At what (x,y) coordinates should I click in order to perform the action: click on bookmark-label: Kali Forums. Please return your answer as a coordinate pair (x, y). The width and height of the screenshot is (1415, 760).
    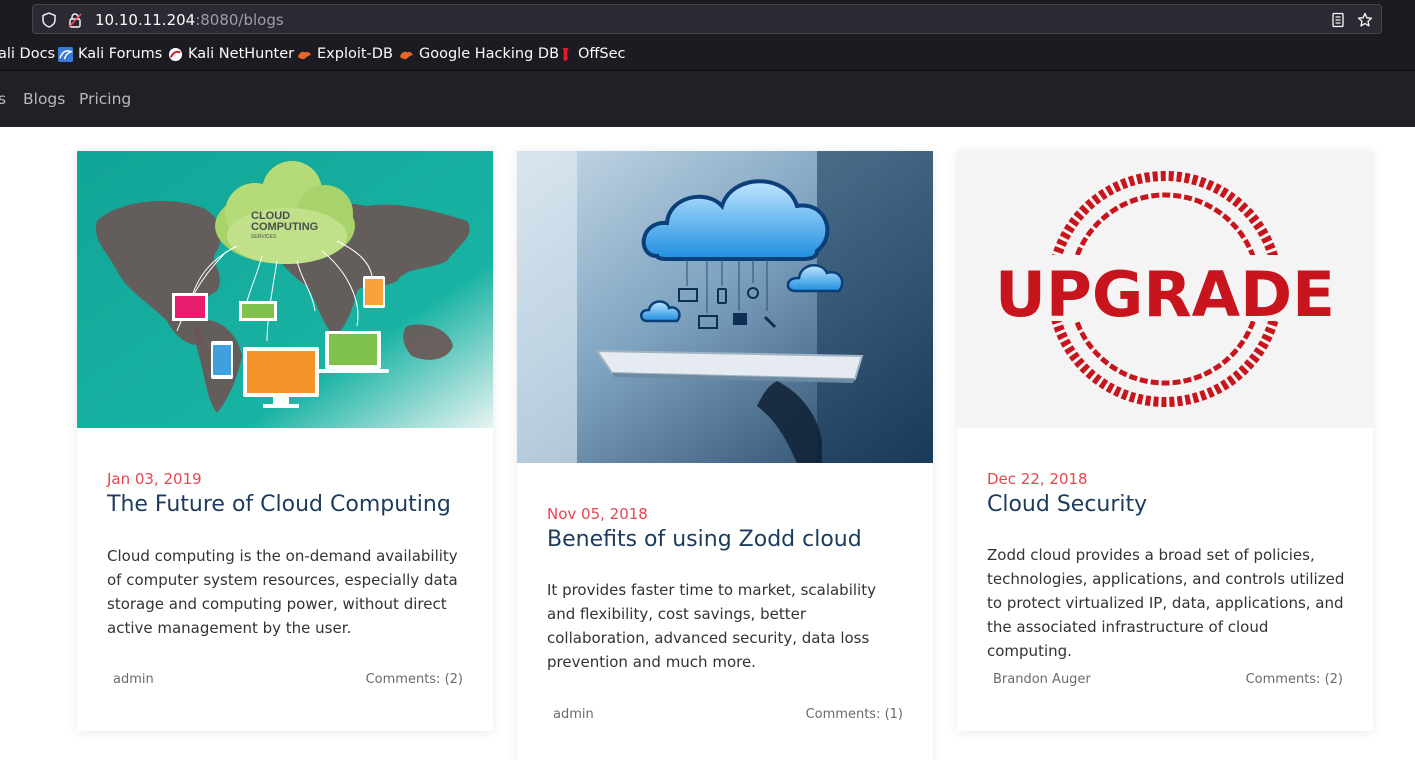
    Looking at the image, I should click on (120, 54).